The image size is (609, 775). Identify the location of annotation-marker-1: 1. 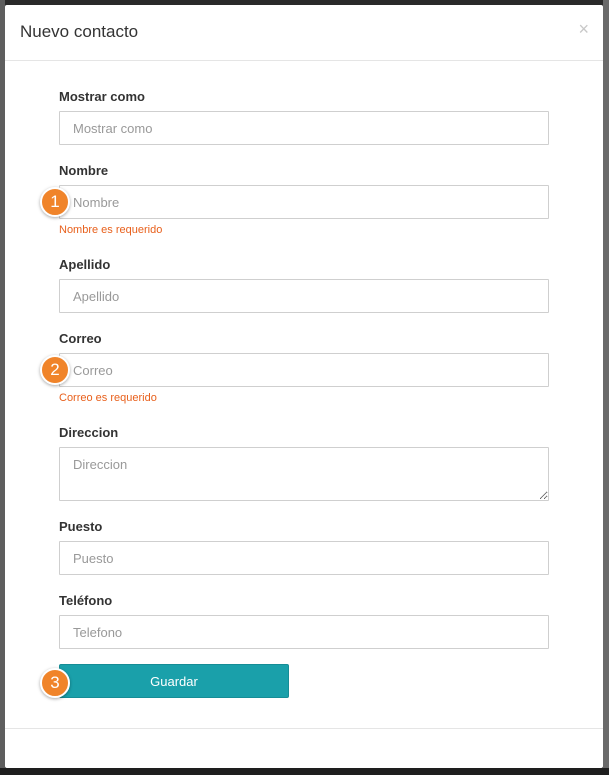
(55, 202).